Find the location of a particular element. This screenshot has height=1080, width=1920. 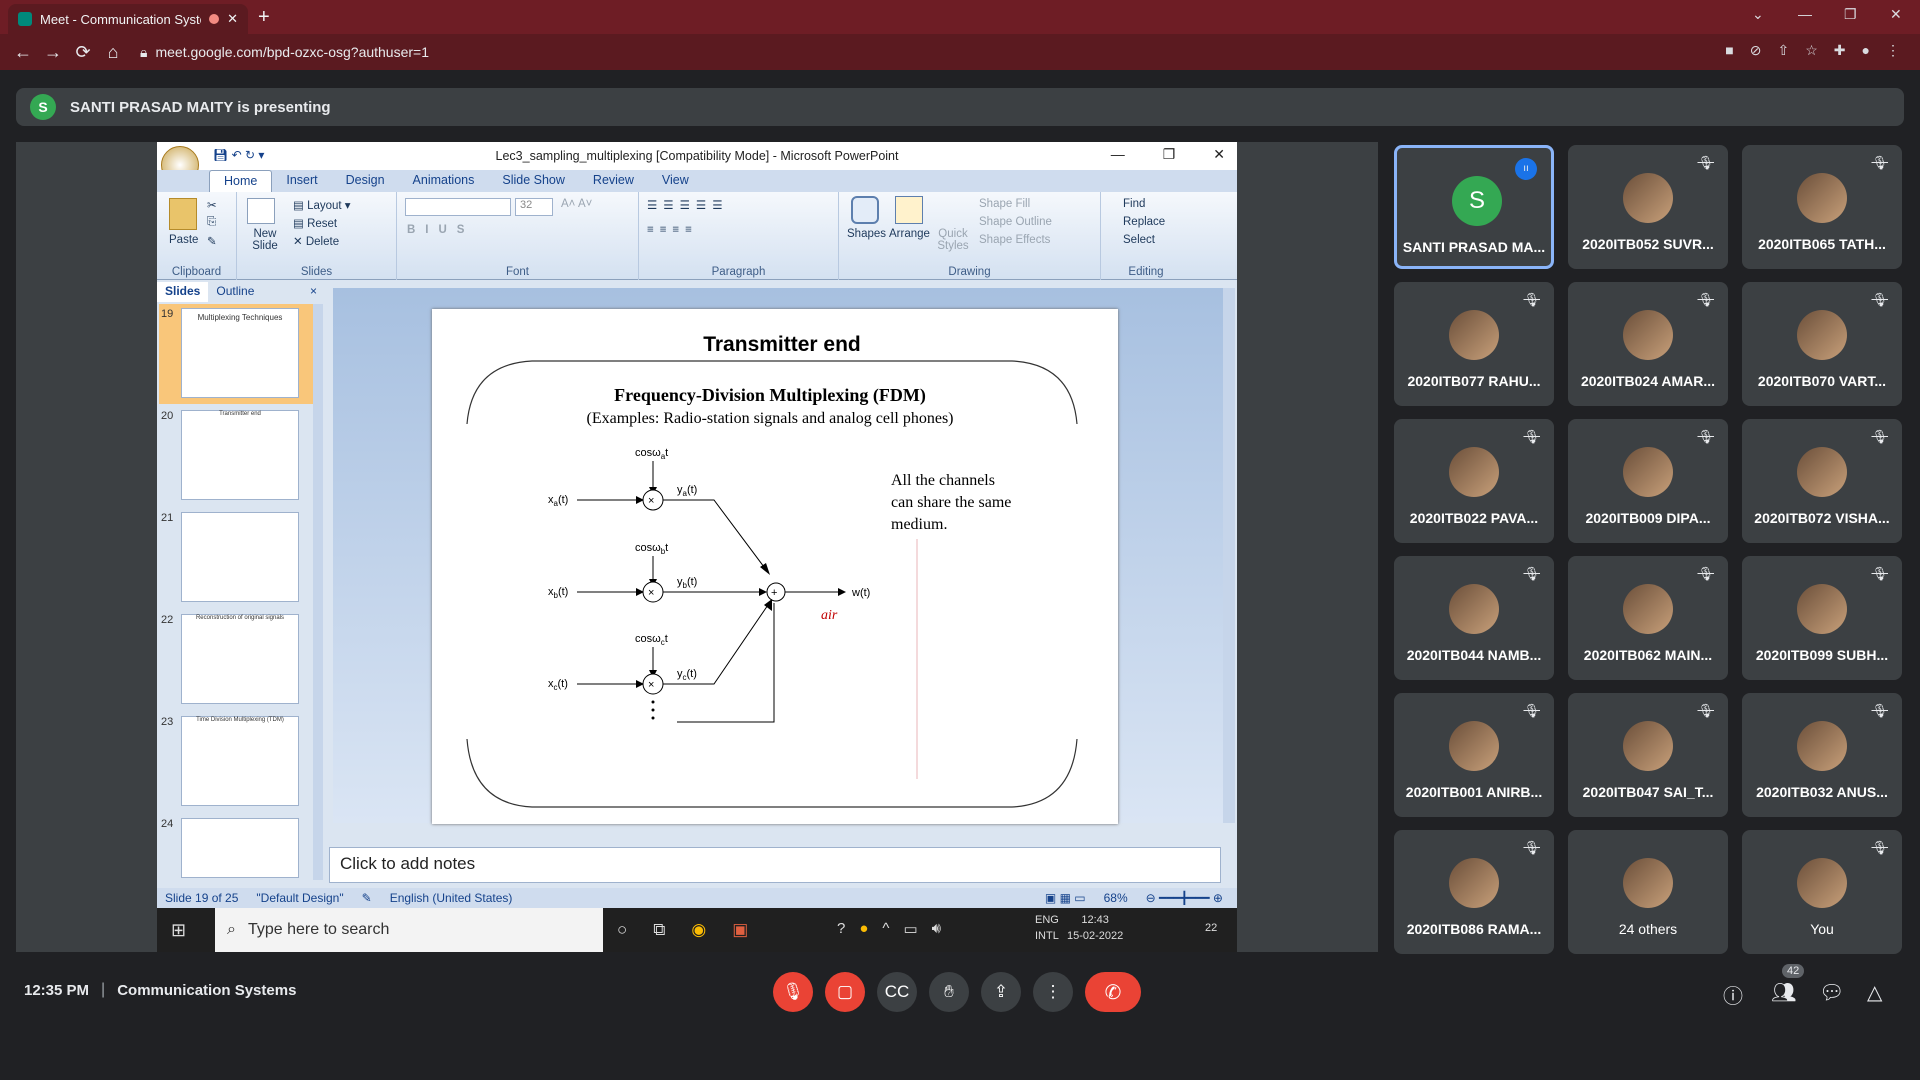

weather-icon: ● is located at coordinates (863, 929).